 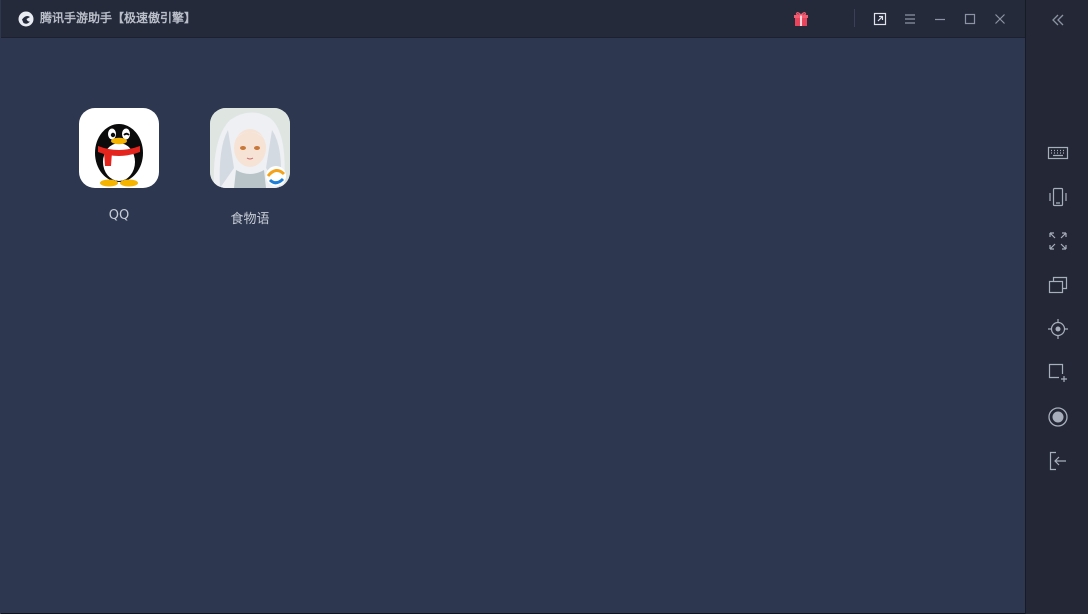 I want to click on qq-penguin-icon, so click(x=119, y=148).